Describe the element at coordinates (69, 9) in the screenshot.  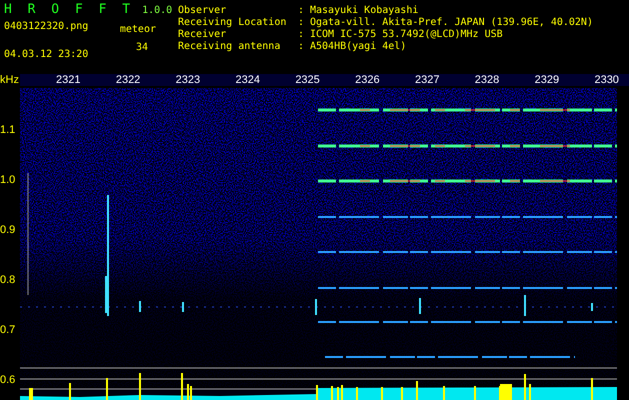
I see `app-title: H R O F F T` at that location.